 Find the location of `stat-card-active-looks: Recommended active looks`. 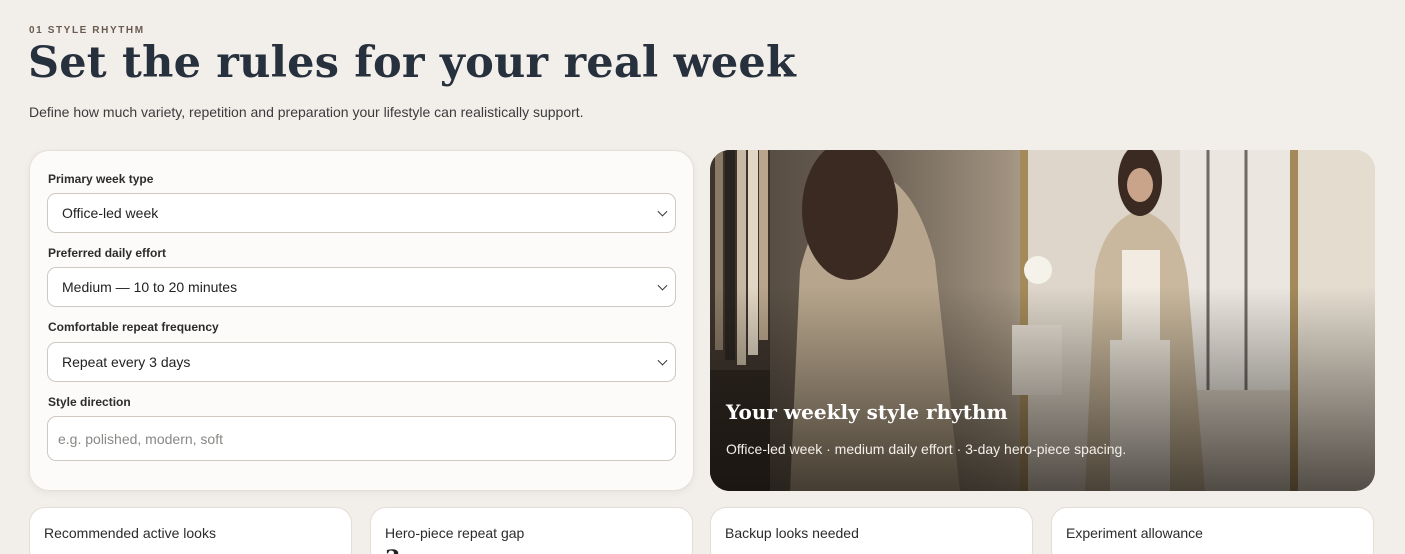

stat-card-active-looks: Recommended active looks is located at coordinates (190, 530).